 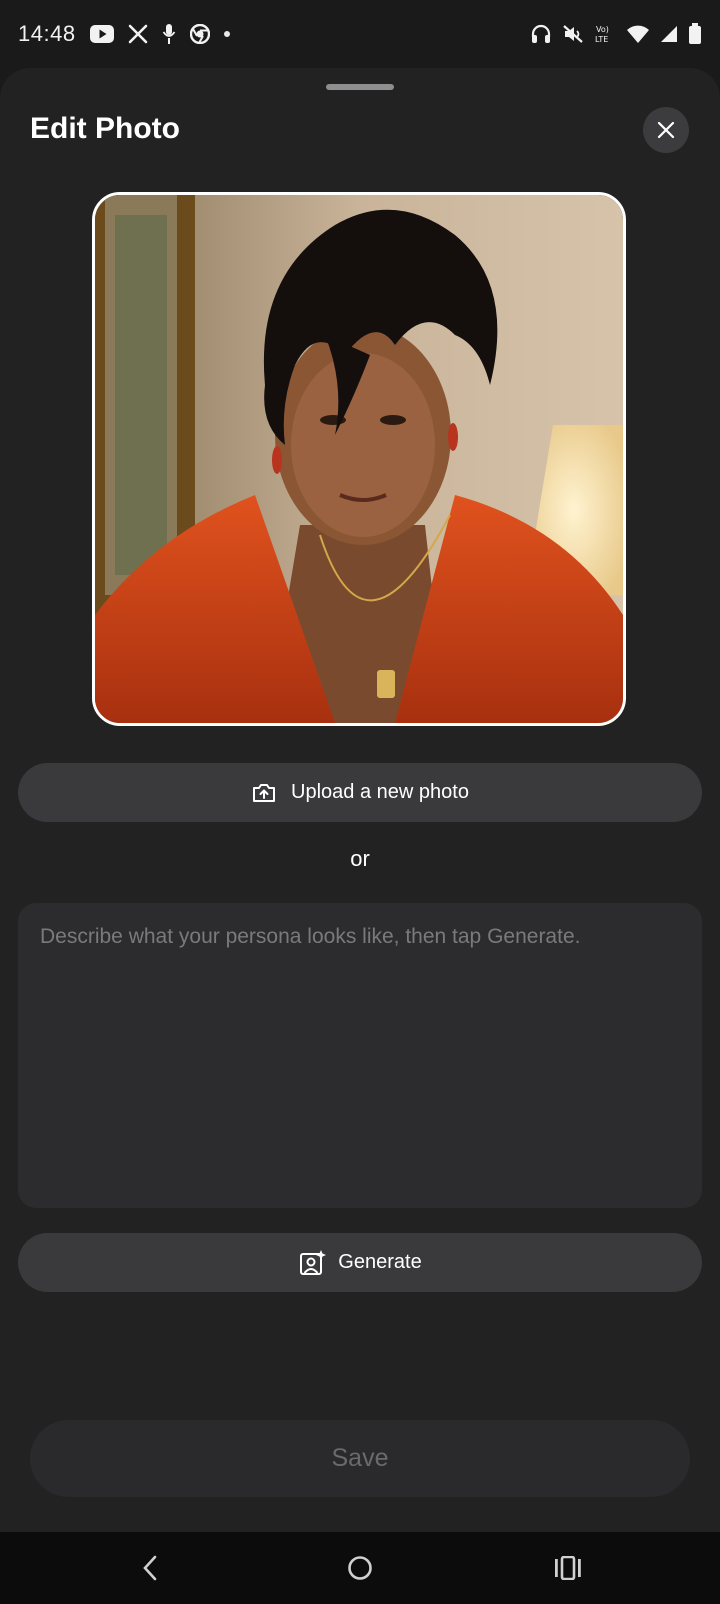 I want to click on svg-text: LTE, so click(x=601, y=39).